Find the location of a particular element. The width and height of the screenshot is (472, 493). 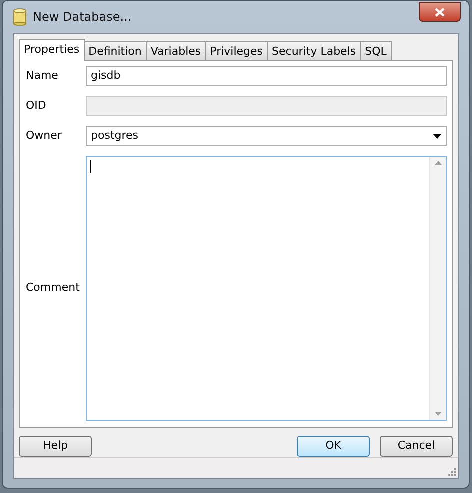

tab: SQL is located at coordinates (376, 50).